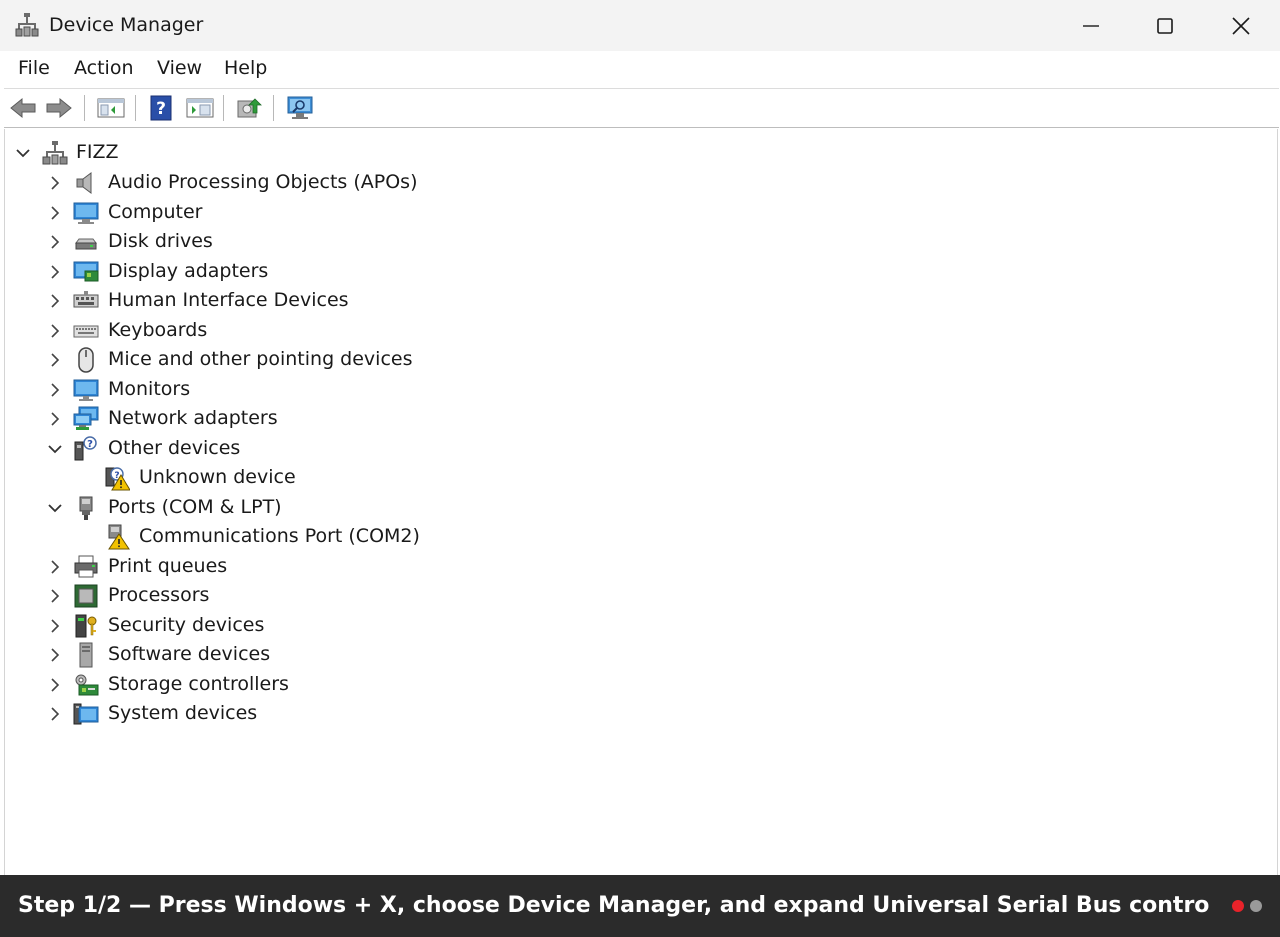  I want to click on network-adapter-icon, so click(86, 418).